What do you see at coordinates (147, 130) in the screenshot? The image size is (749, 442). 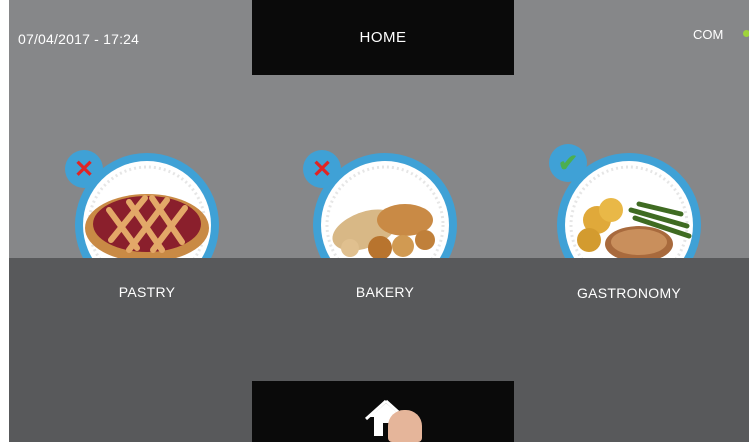 I see `pastry-image` at bounding box center [147, 130].